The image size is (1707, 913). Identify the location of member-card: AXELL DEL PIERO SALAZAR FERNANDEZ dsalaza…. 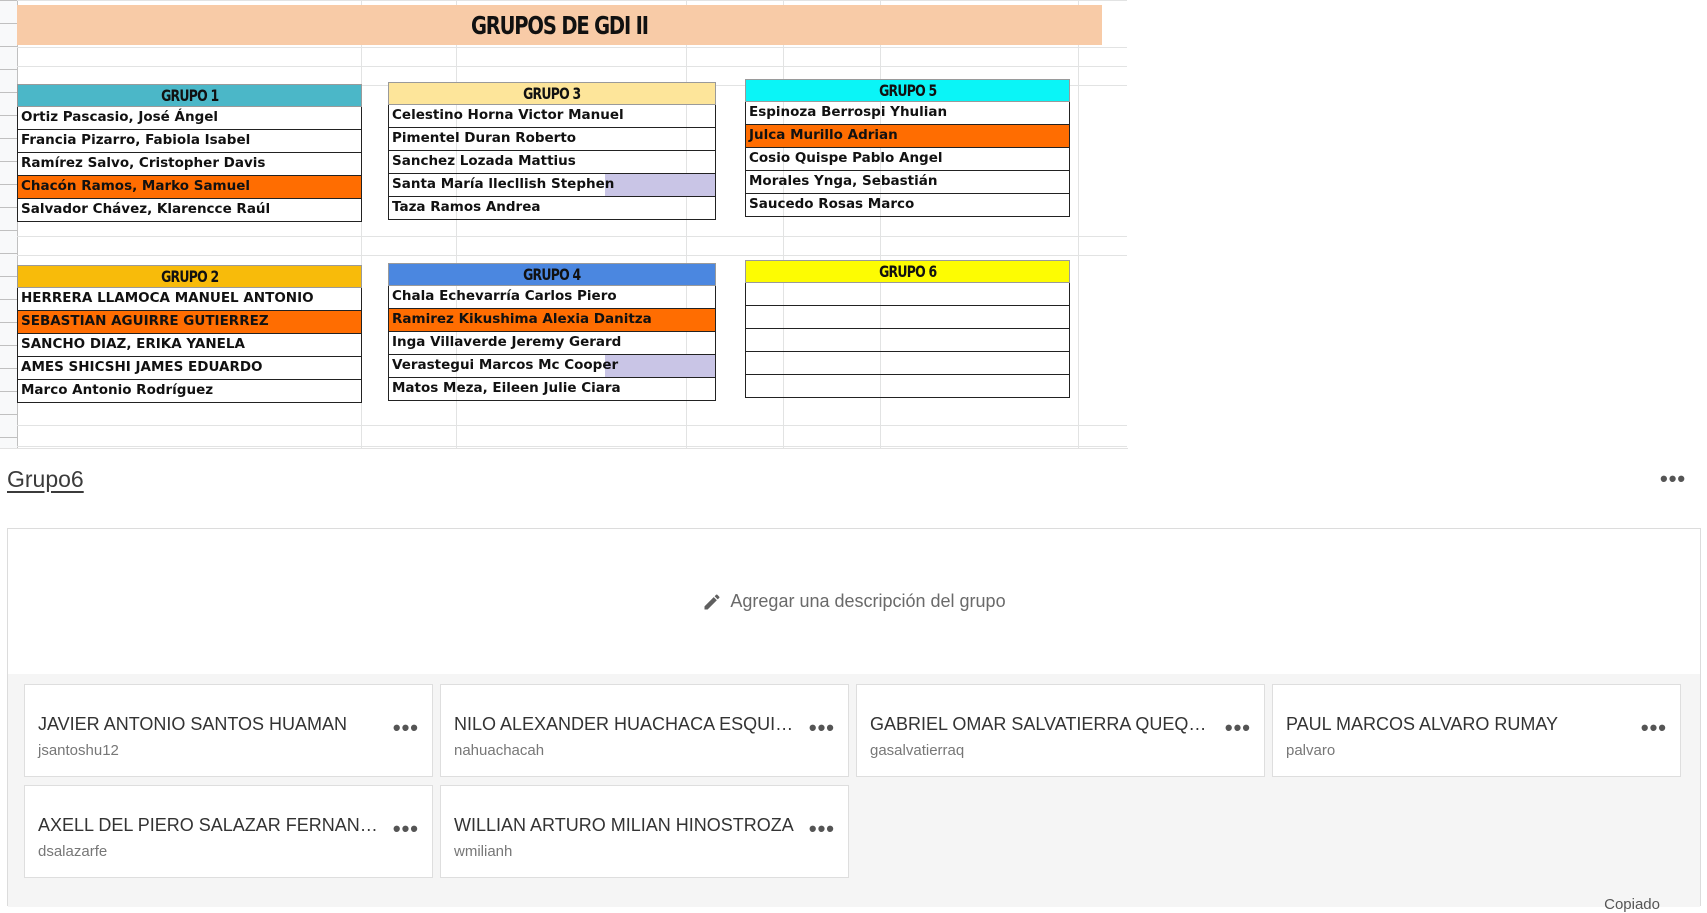
(228, 831).